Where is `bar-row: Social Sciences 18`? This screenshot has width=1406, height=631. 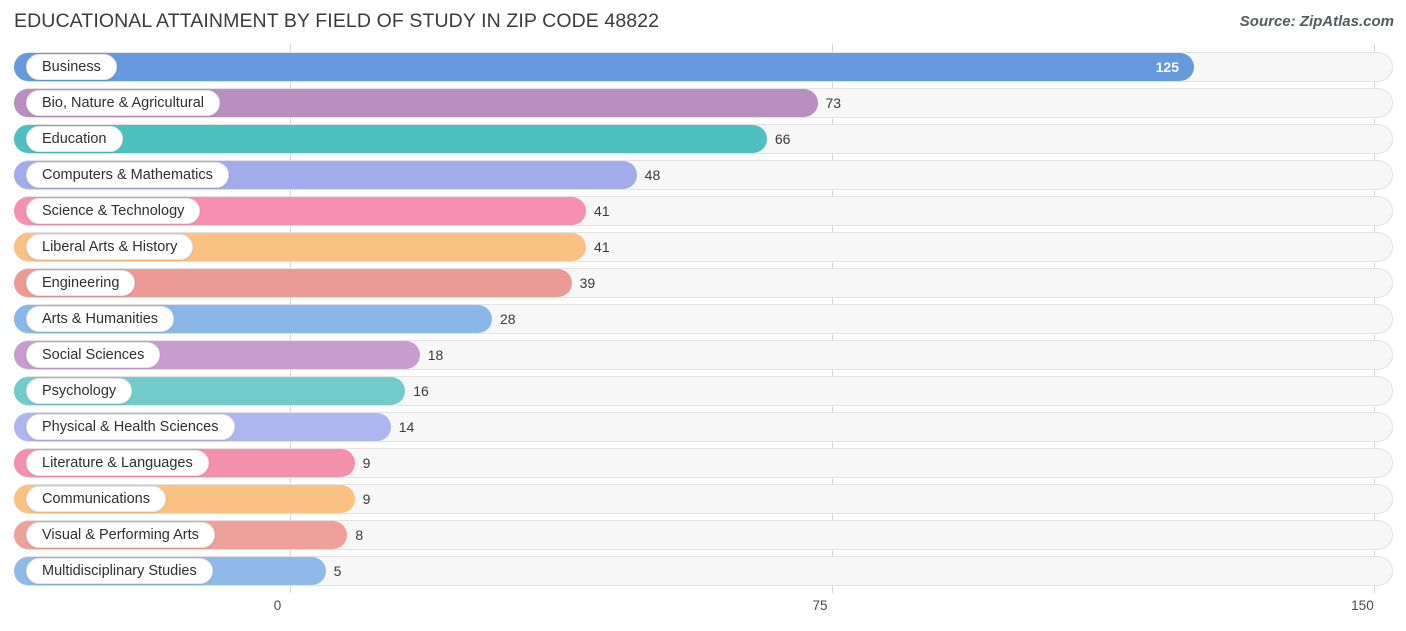
bar-row: Social Sciences 18 is located at coordinates (703, 355).